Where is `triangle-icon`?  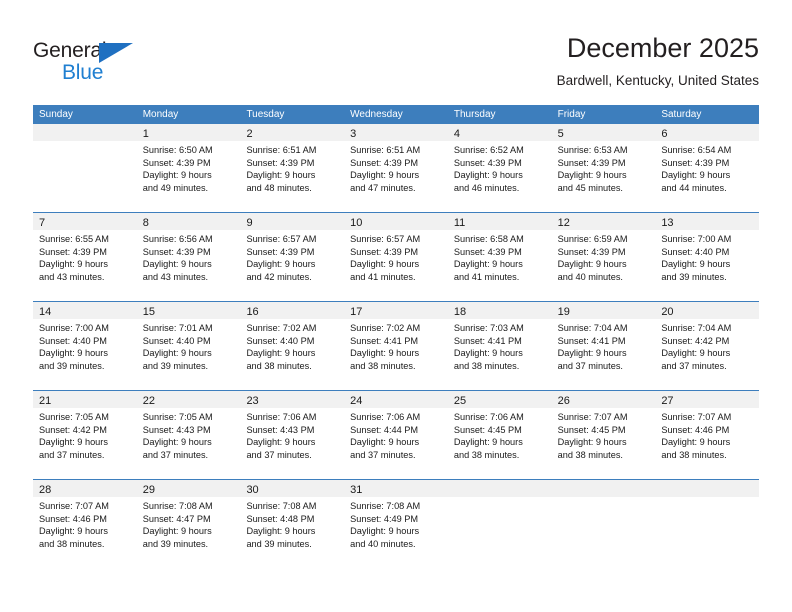
triangle-icon is located at coordinates (116, 53).